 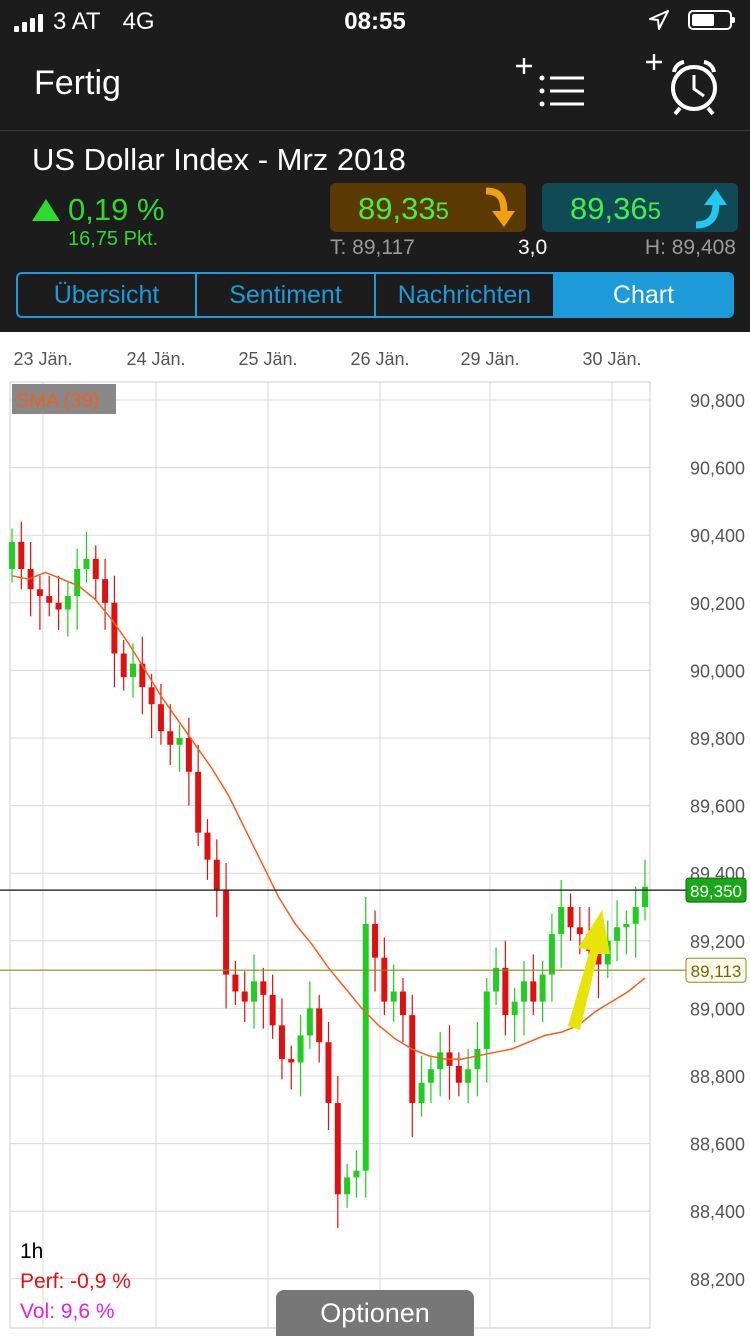 What do you see at coordinates (533, 247) in the screenshot?
I see `spread: 3,0` at bounding box center [533, 247].